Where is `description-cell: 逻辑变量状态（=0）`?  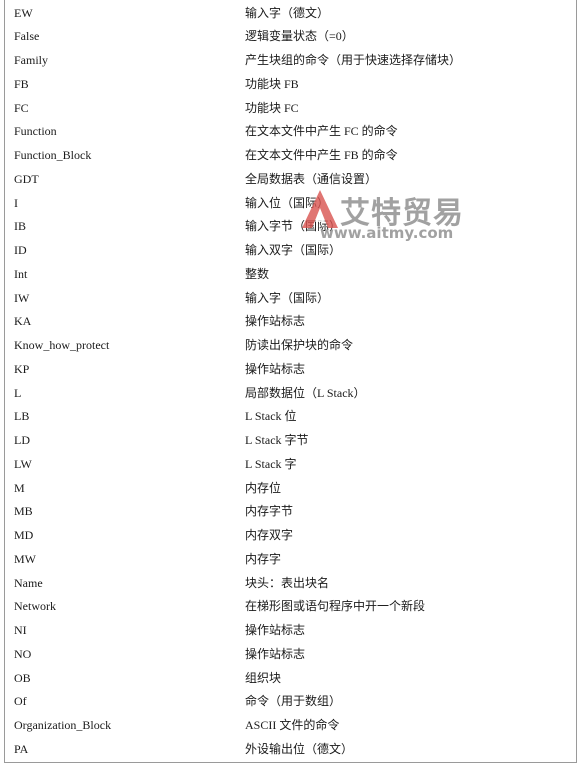
description-cell: 逻辑变量状态（=0） is located at coordinates (299, 36).